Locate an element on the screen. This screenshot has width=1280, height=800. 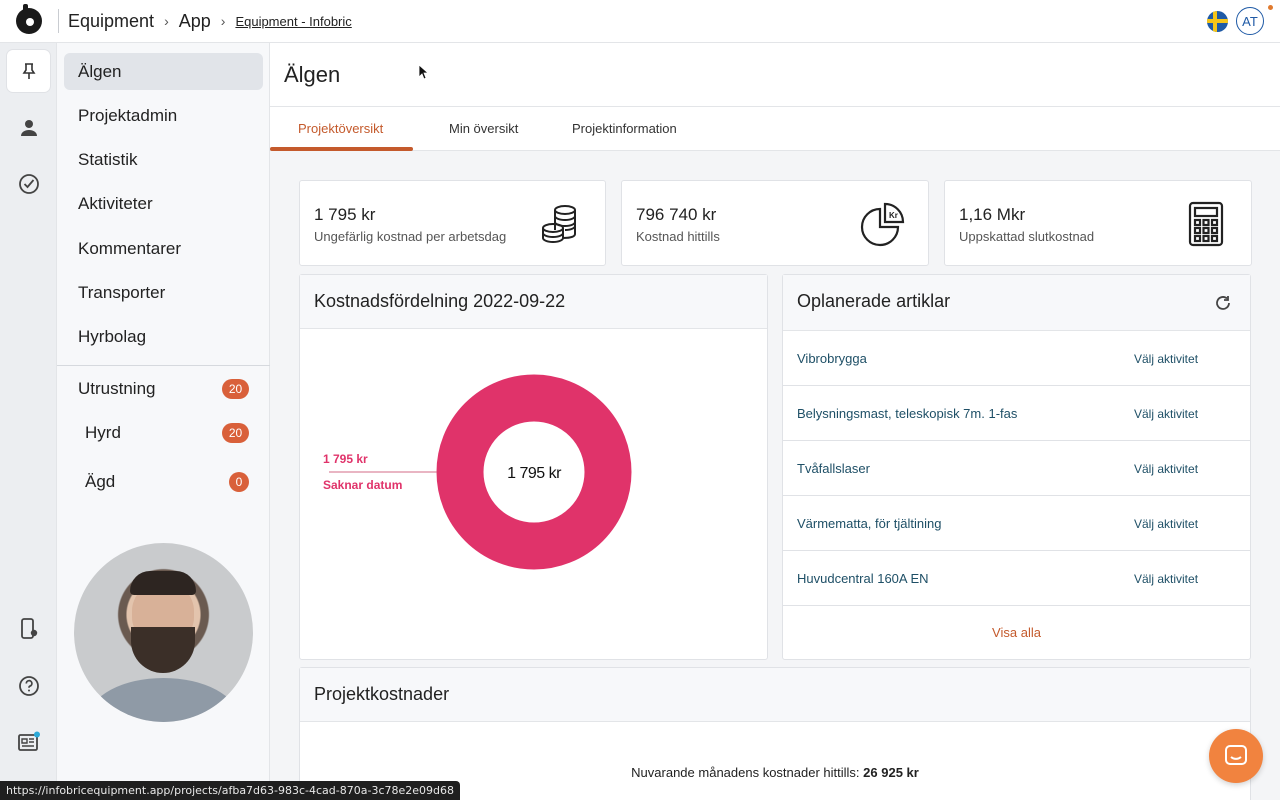
card-header: Projektkostnader is located at coordinates (775, 695).